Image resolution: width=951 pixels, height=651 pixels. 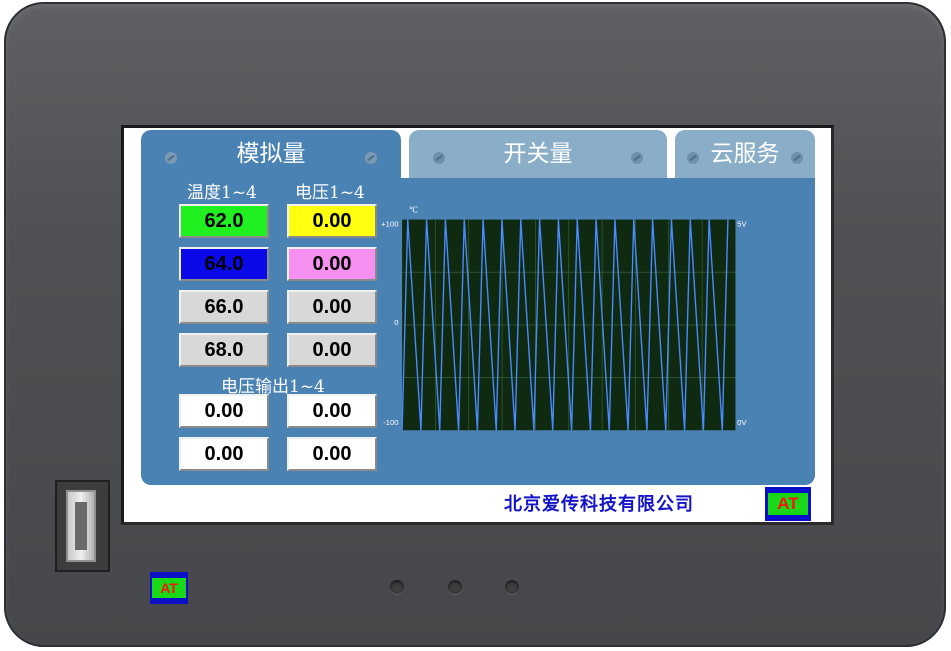 What do you see at coordinates (224, 350) in the screenshot?
I see `temp-value-4: 68.0` at bounding box center [224, 350].